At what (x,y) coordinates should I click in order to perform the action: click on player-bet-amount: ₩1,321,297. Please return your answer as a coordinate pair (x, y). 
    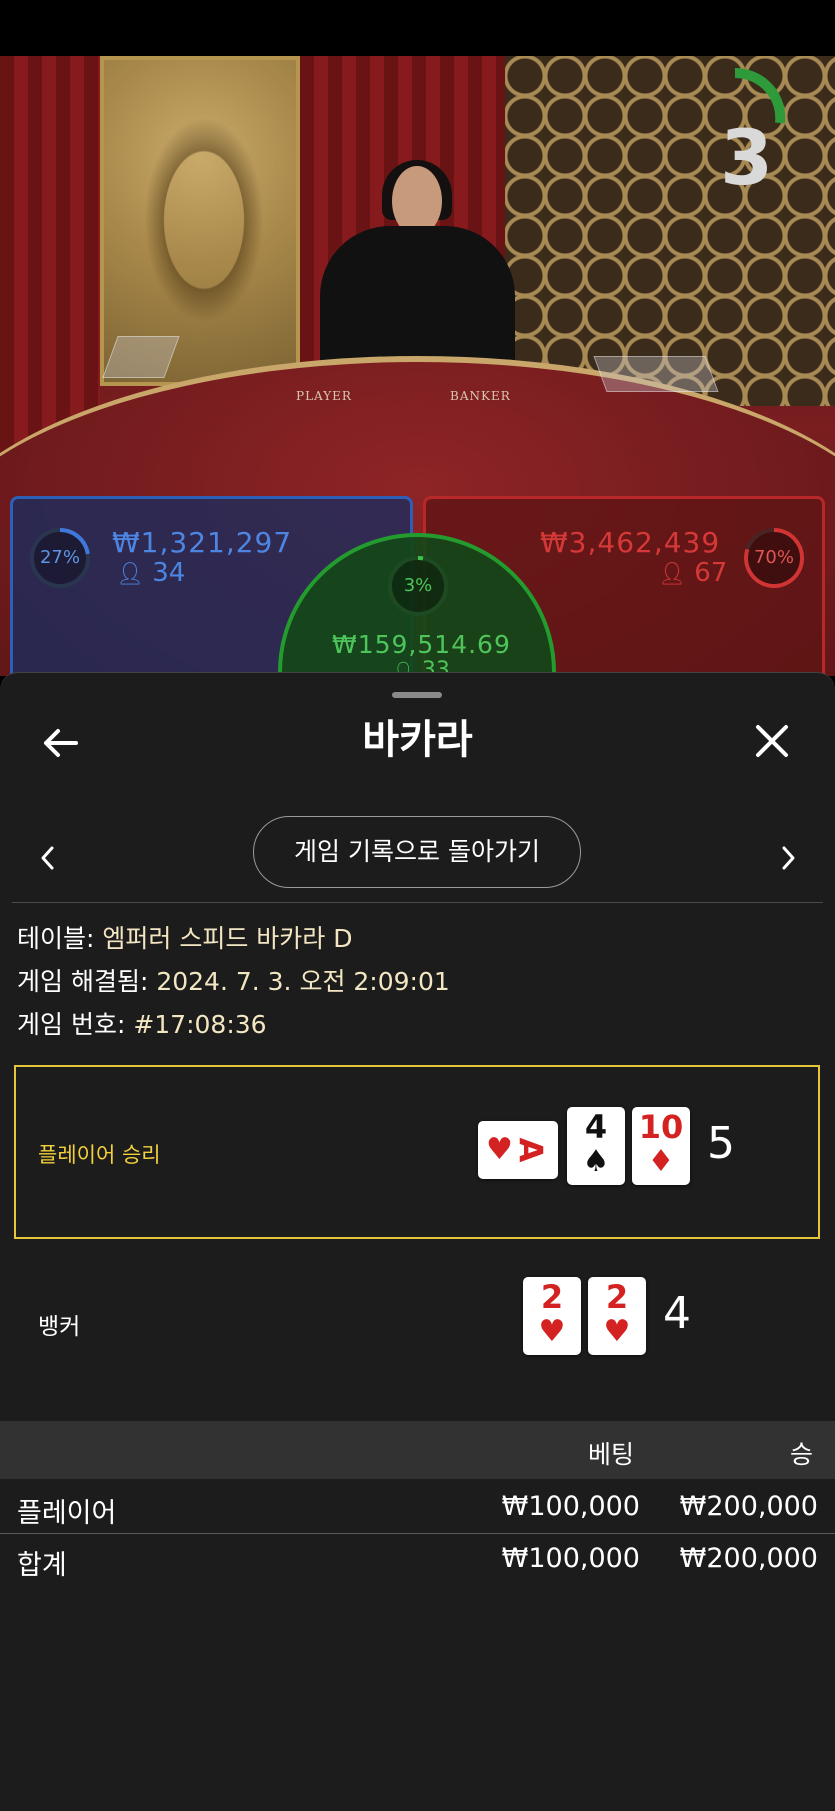
    Looking at the image, I should click on (202, 542).